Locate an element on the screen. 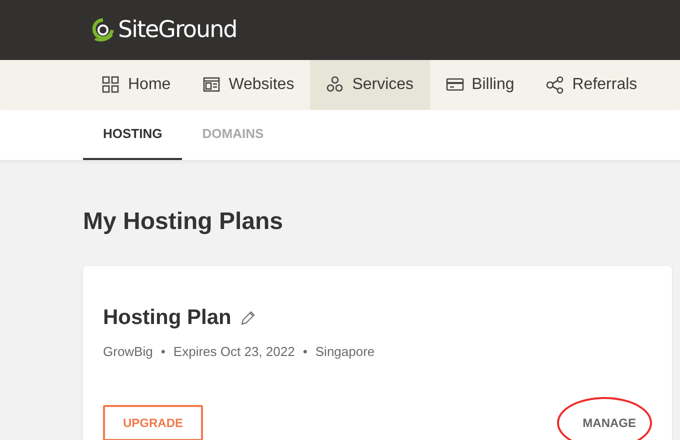 The width and height of the screenshot is (680, 440). layout-icon is located at coordinates (211, 85).